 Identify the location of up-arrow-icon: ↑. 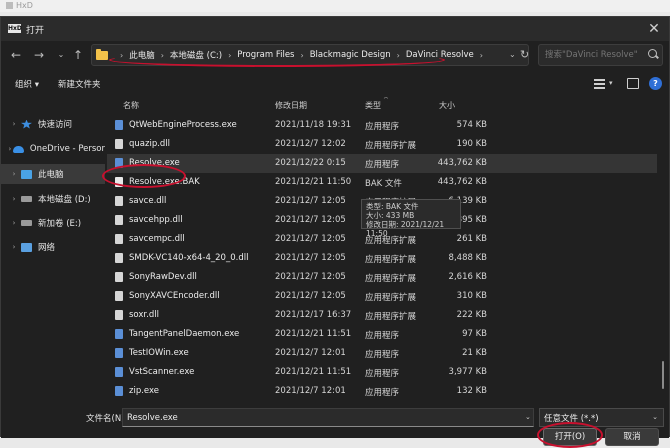
(78, 55).